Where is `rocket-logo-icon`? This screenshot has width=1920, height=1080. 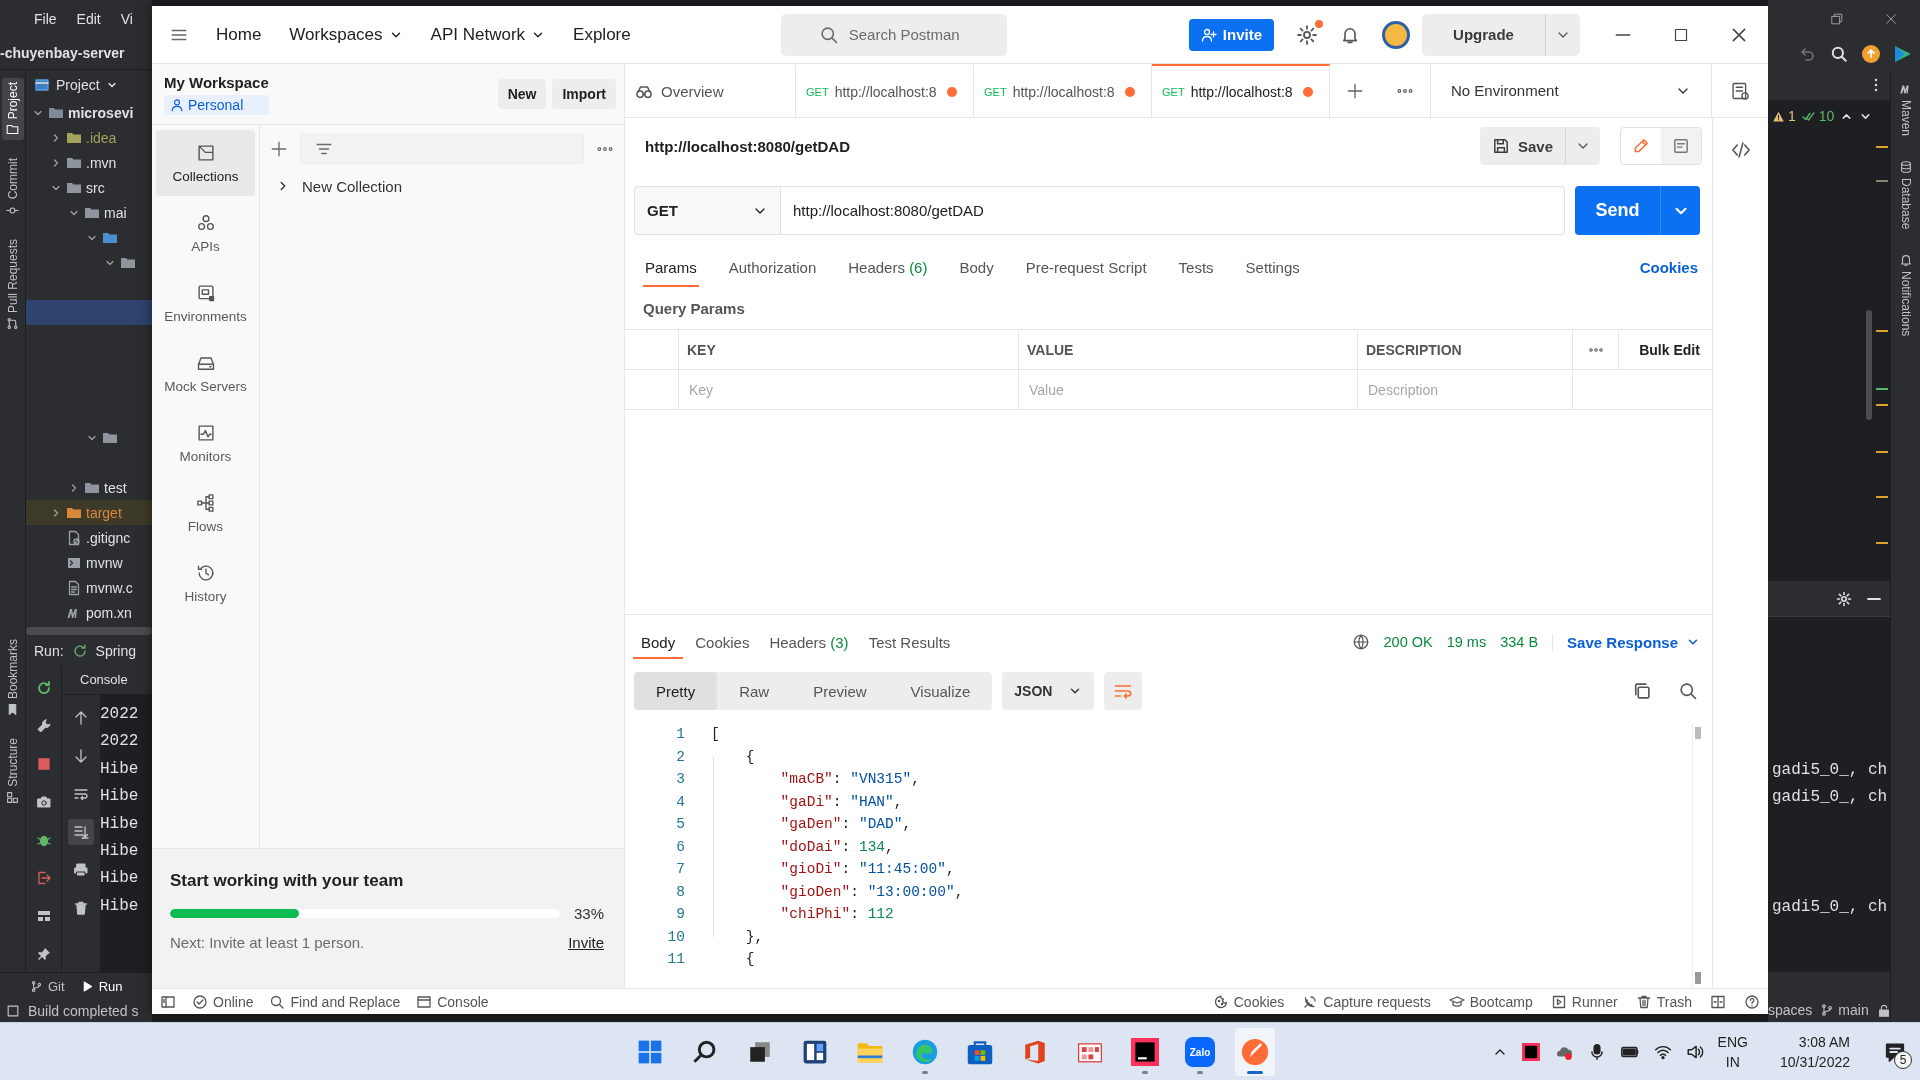 rocket-logo-icon is located at coordinates (1255, 1052).